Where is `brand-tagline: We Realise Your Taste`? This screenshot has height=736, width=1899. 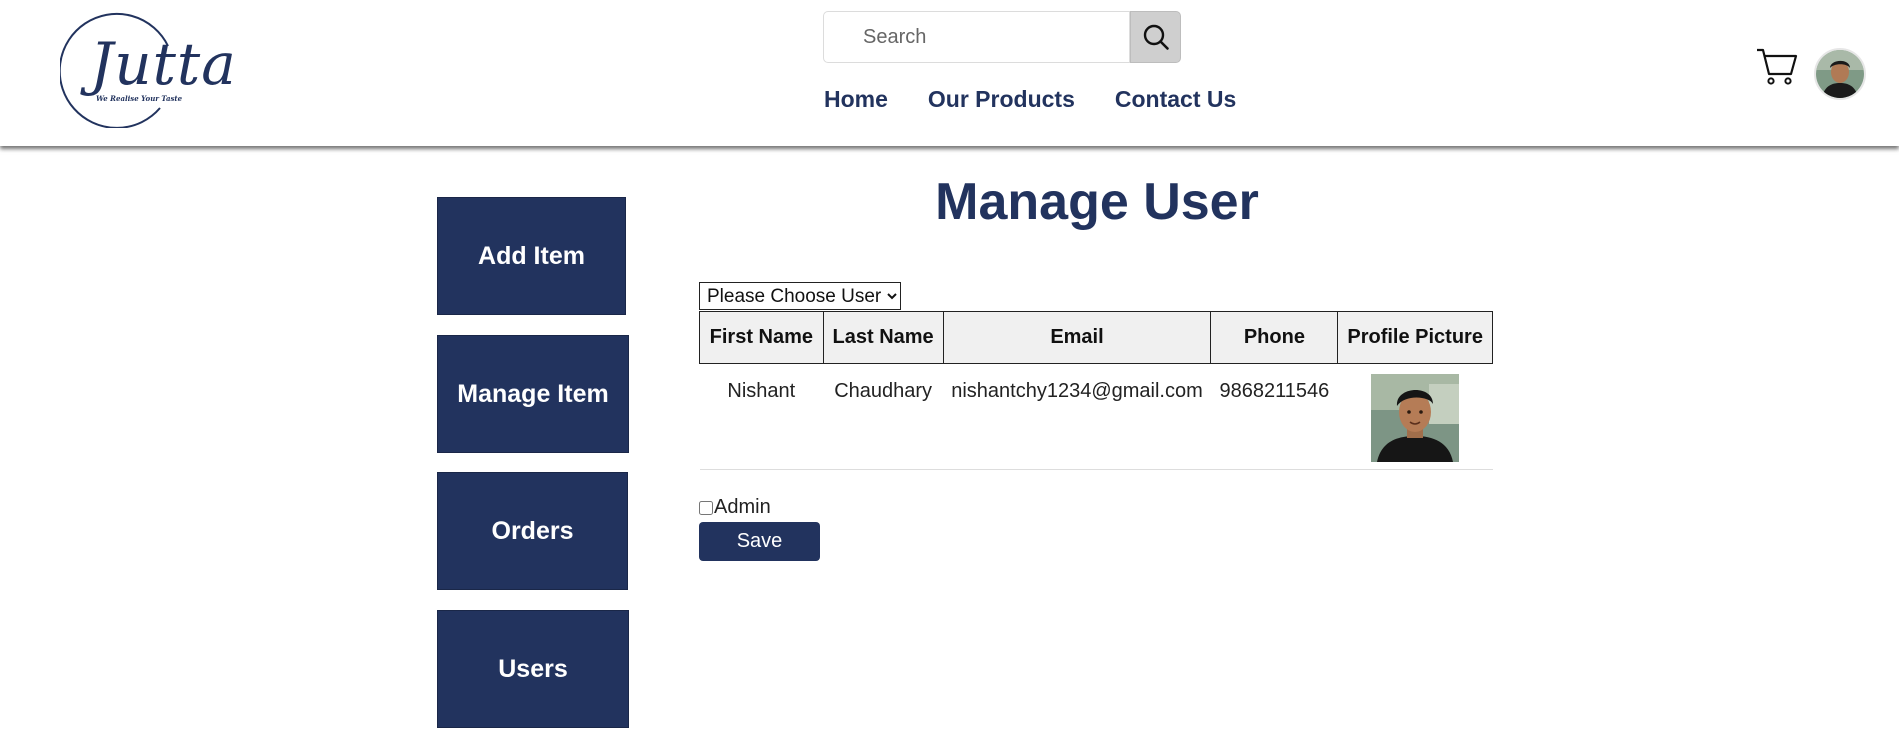 brand-tagline: We Realise Your Taste is located at coordinates (139, 98).